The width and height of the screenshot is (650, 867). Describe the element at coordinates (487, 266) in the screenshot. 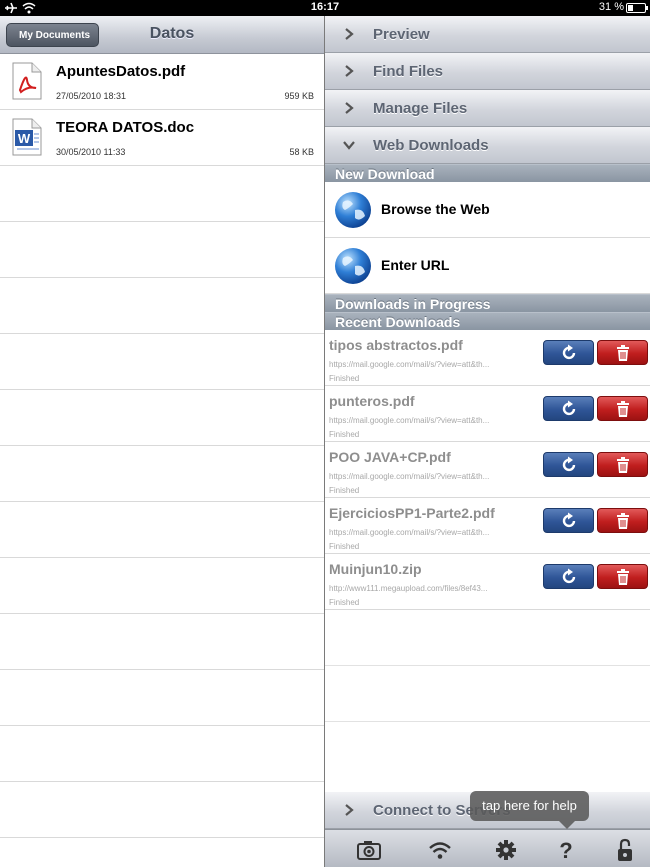

I see `enter-url-button: Enter URL` at that location.